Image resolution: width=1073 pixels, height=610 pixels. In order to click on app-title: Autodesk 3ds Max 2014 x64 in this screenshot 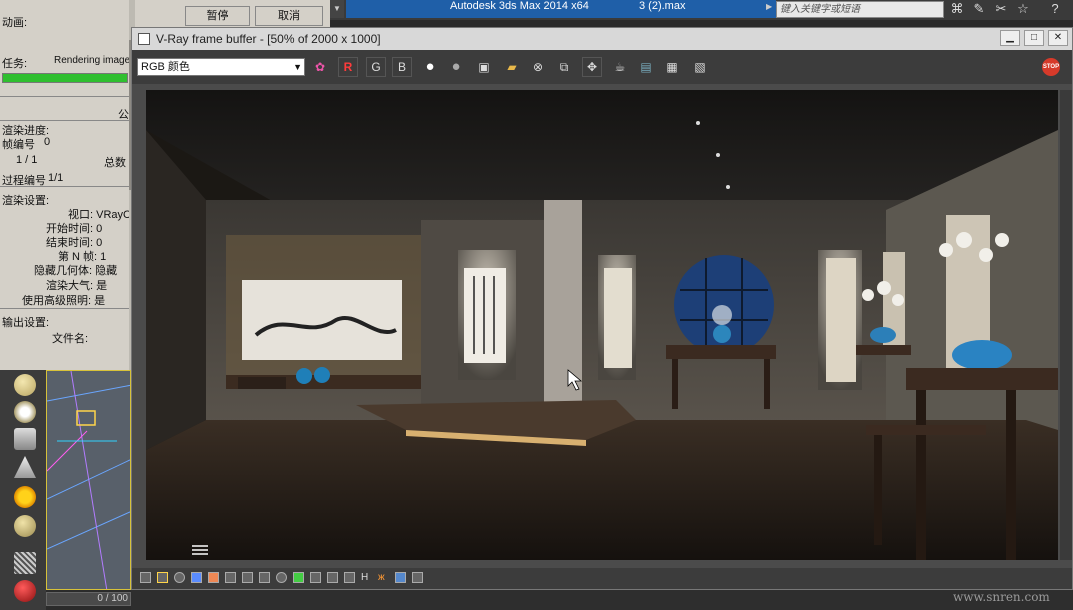, I will do `click(519, 6)`.